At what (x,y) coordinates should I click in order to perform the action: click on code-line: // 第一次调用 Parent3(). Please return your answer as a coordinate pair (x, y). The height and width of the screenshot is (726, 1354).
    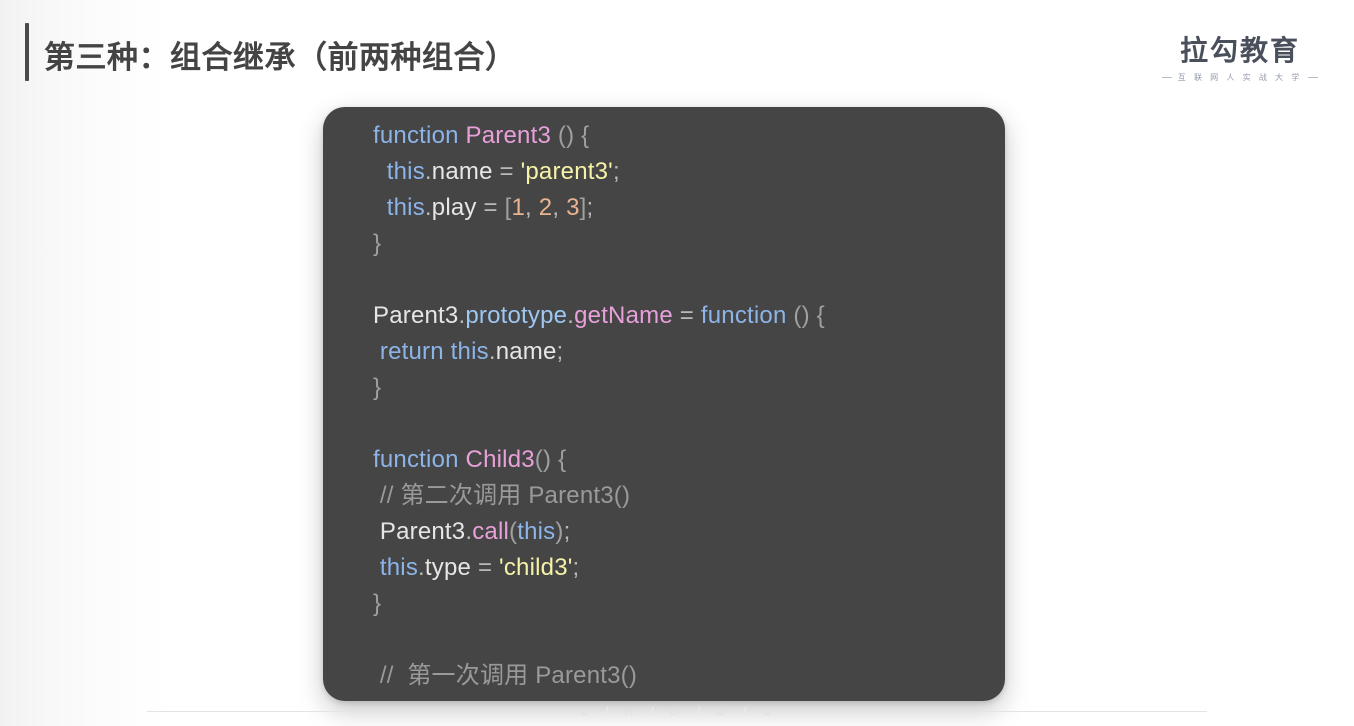
    Looking at the image, I should click on (684, 676).